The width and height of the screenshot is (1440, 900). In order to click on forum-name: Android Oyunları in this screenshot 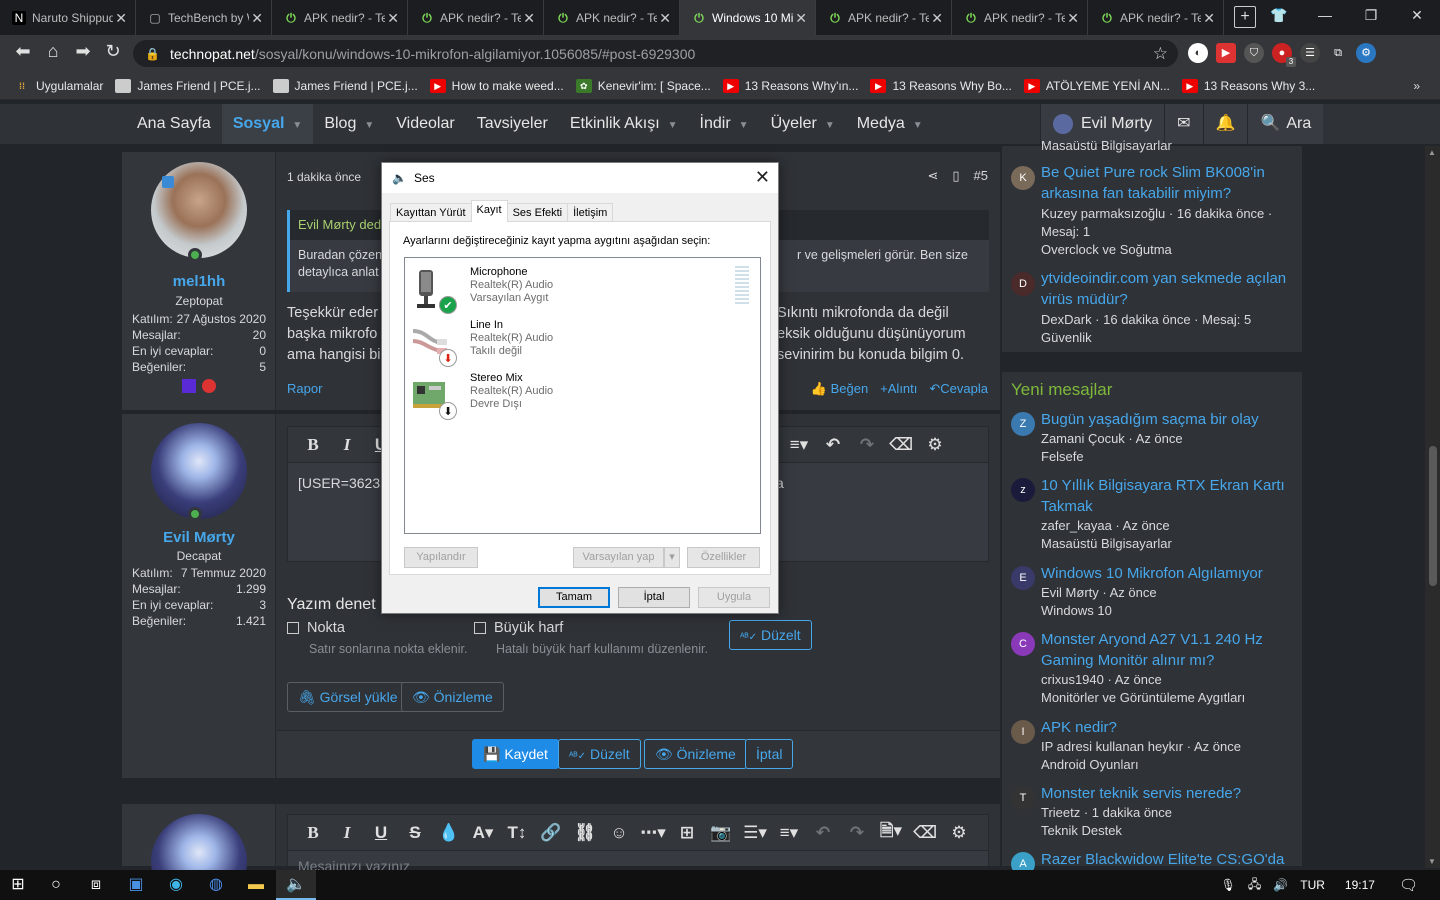, I will do `click(1090, 765)`.